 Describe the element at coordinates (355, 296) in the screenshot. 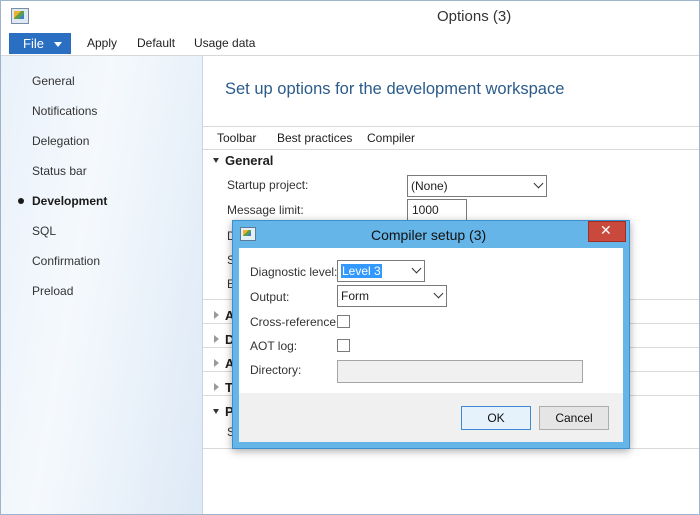

I see `output-value: Form` at that location.